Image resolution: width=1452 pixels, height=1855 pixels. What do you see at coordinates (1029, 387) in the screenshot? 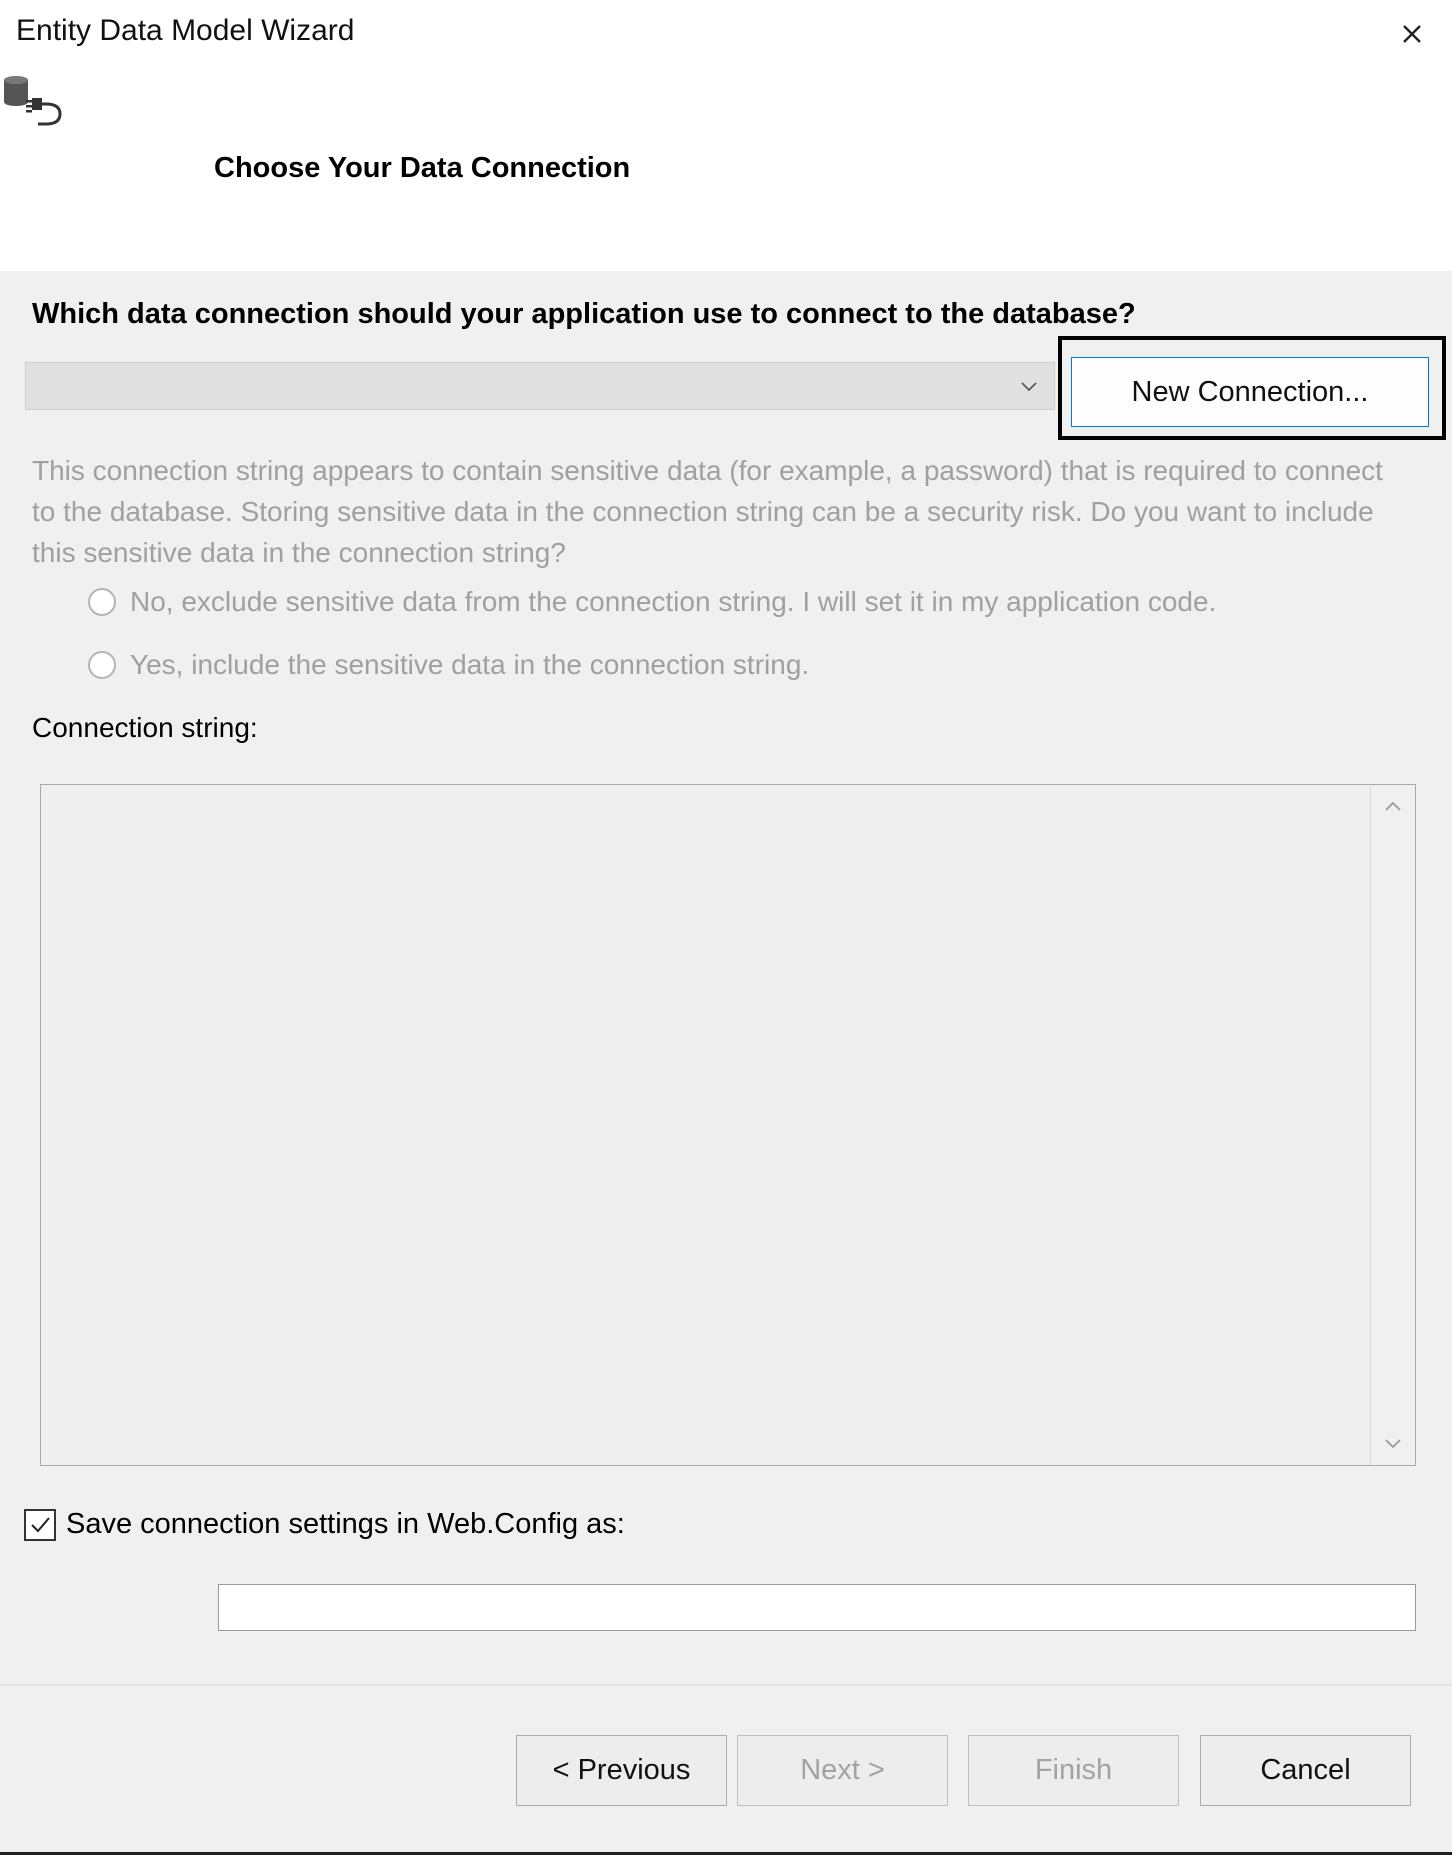
I see `chevron-down-icon` at bounding box center [1029, 387].